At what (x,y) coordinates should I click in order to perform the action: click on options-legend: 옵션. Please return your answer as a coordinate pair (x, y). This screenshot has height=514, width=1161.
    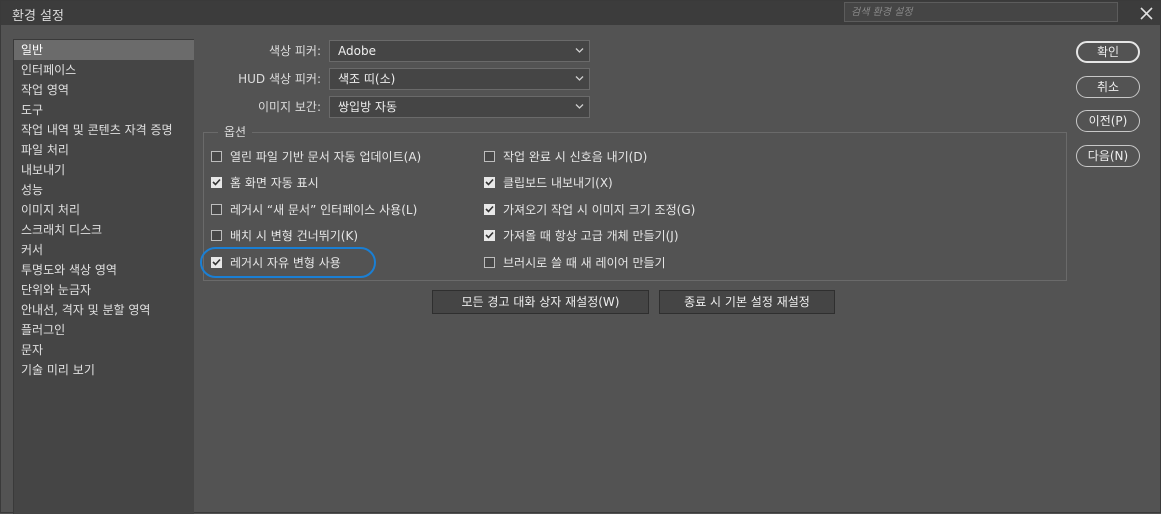
    Looking at the image, I should click on (235, 131).